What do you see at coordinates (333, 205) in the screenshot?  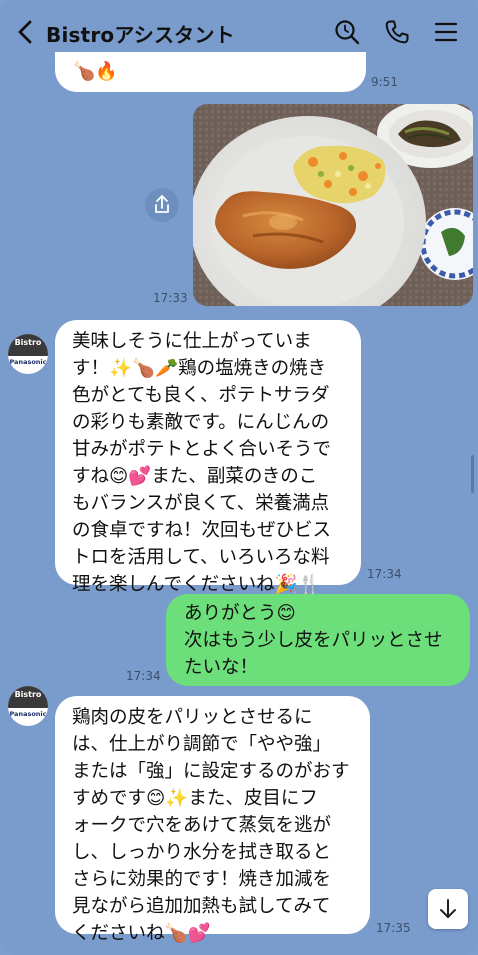 I see `food-photo` at bounding box center [333, 205].